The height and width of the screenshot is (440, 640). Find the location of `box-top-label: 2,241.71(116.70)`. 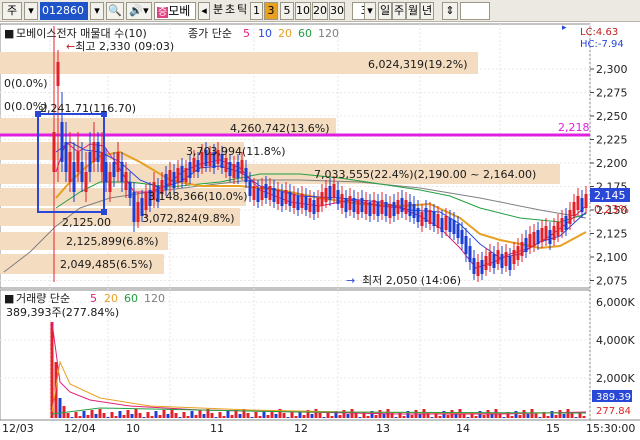

box-top-label: 2,241.71(116.70) is located at coordinates (88, 108).